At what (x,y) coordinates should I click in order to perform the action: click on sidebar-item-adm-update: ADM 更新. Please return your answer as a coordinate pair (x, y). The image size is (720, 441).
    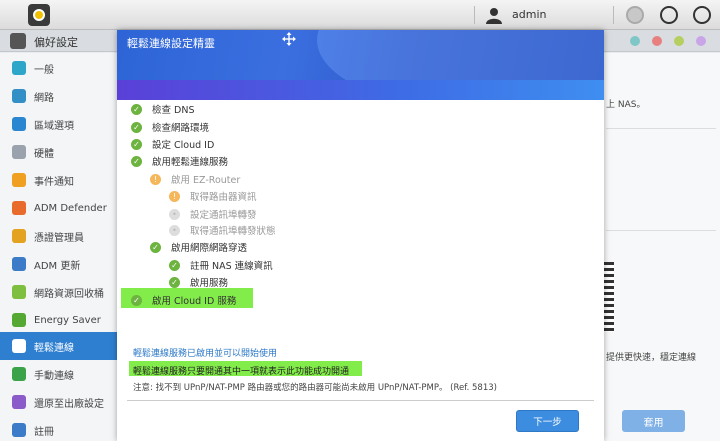
    Looking at the image, I should click on (59, 264).